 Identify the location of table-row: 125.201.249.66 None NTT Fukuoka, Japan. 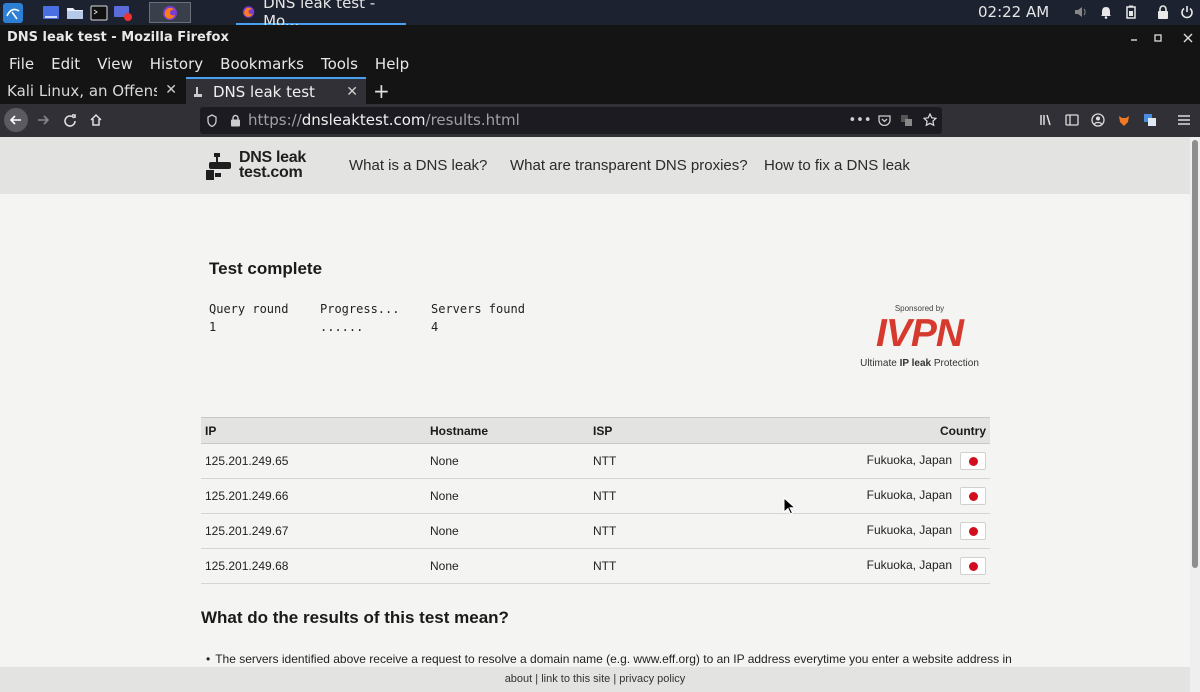
(595, 496).